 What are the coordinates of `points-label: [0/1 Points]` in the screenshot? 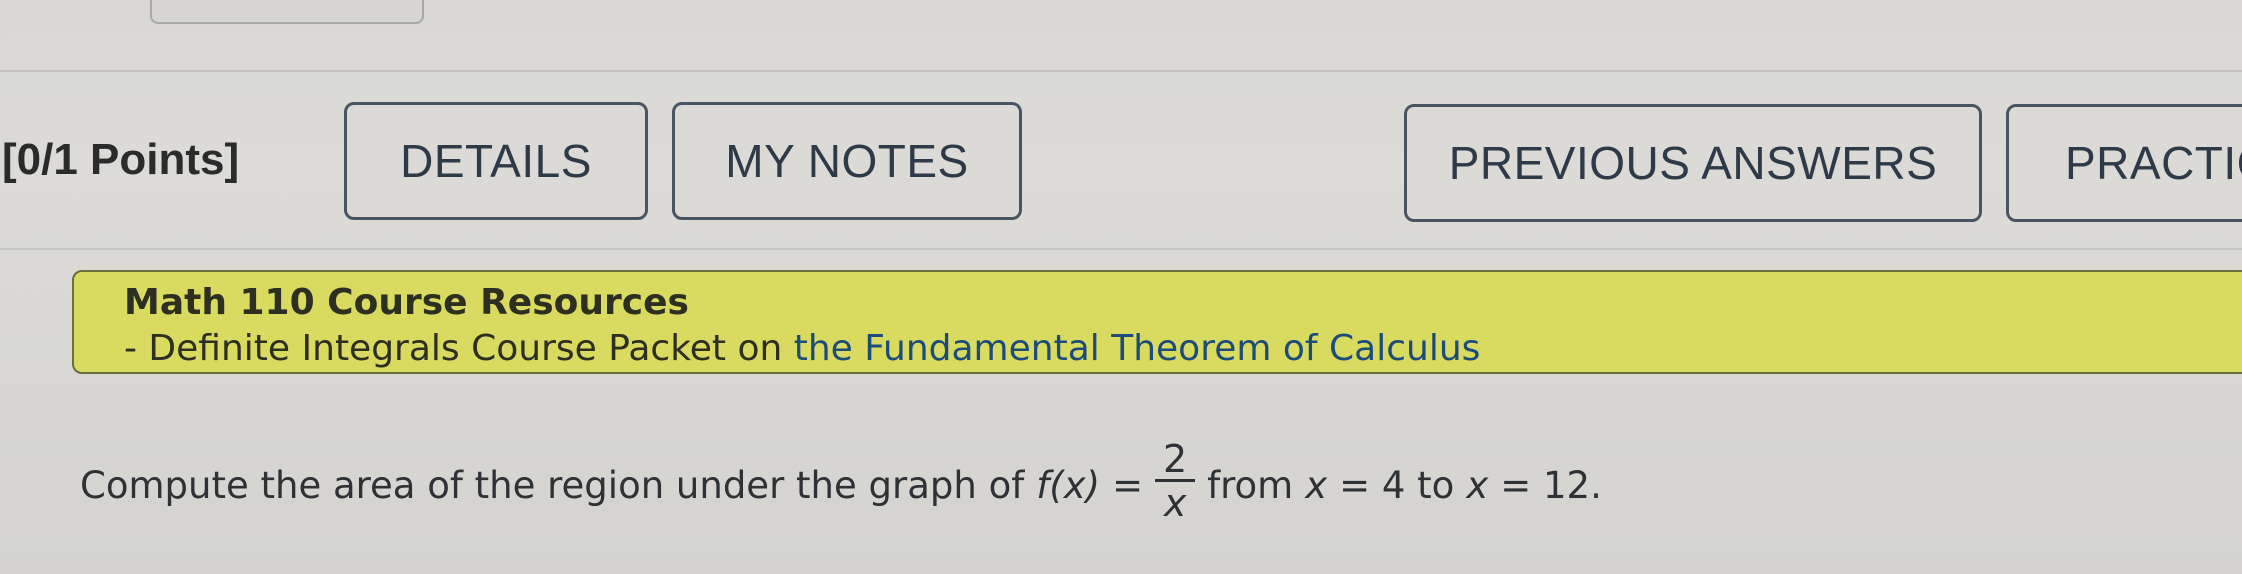 It's located at (121, 159).